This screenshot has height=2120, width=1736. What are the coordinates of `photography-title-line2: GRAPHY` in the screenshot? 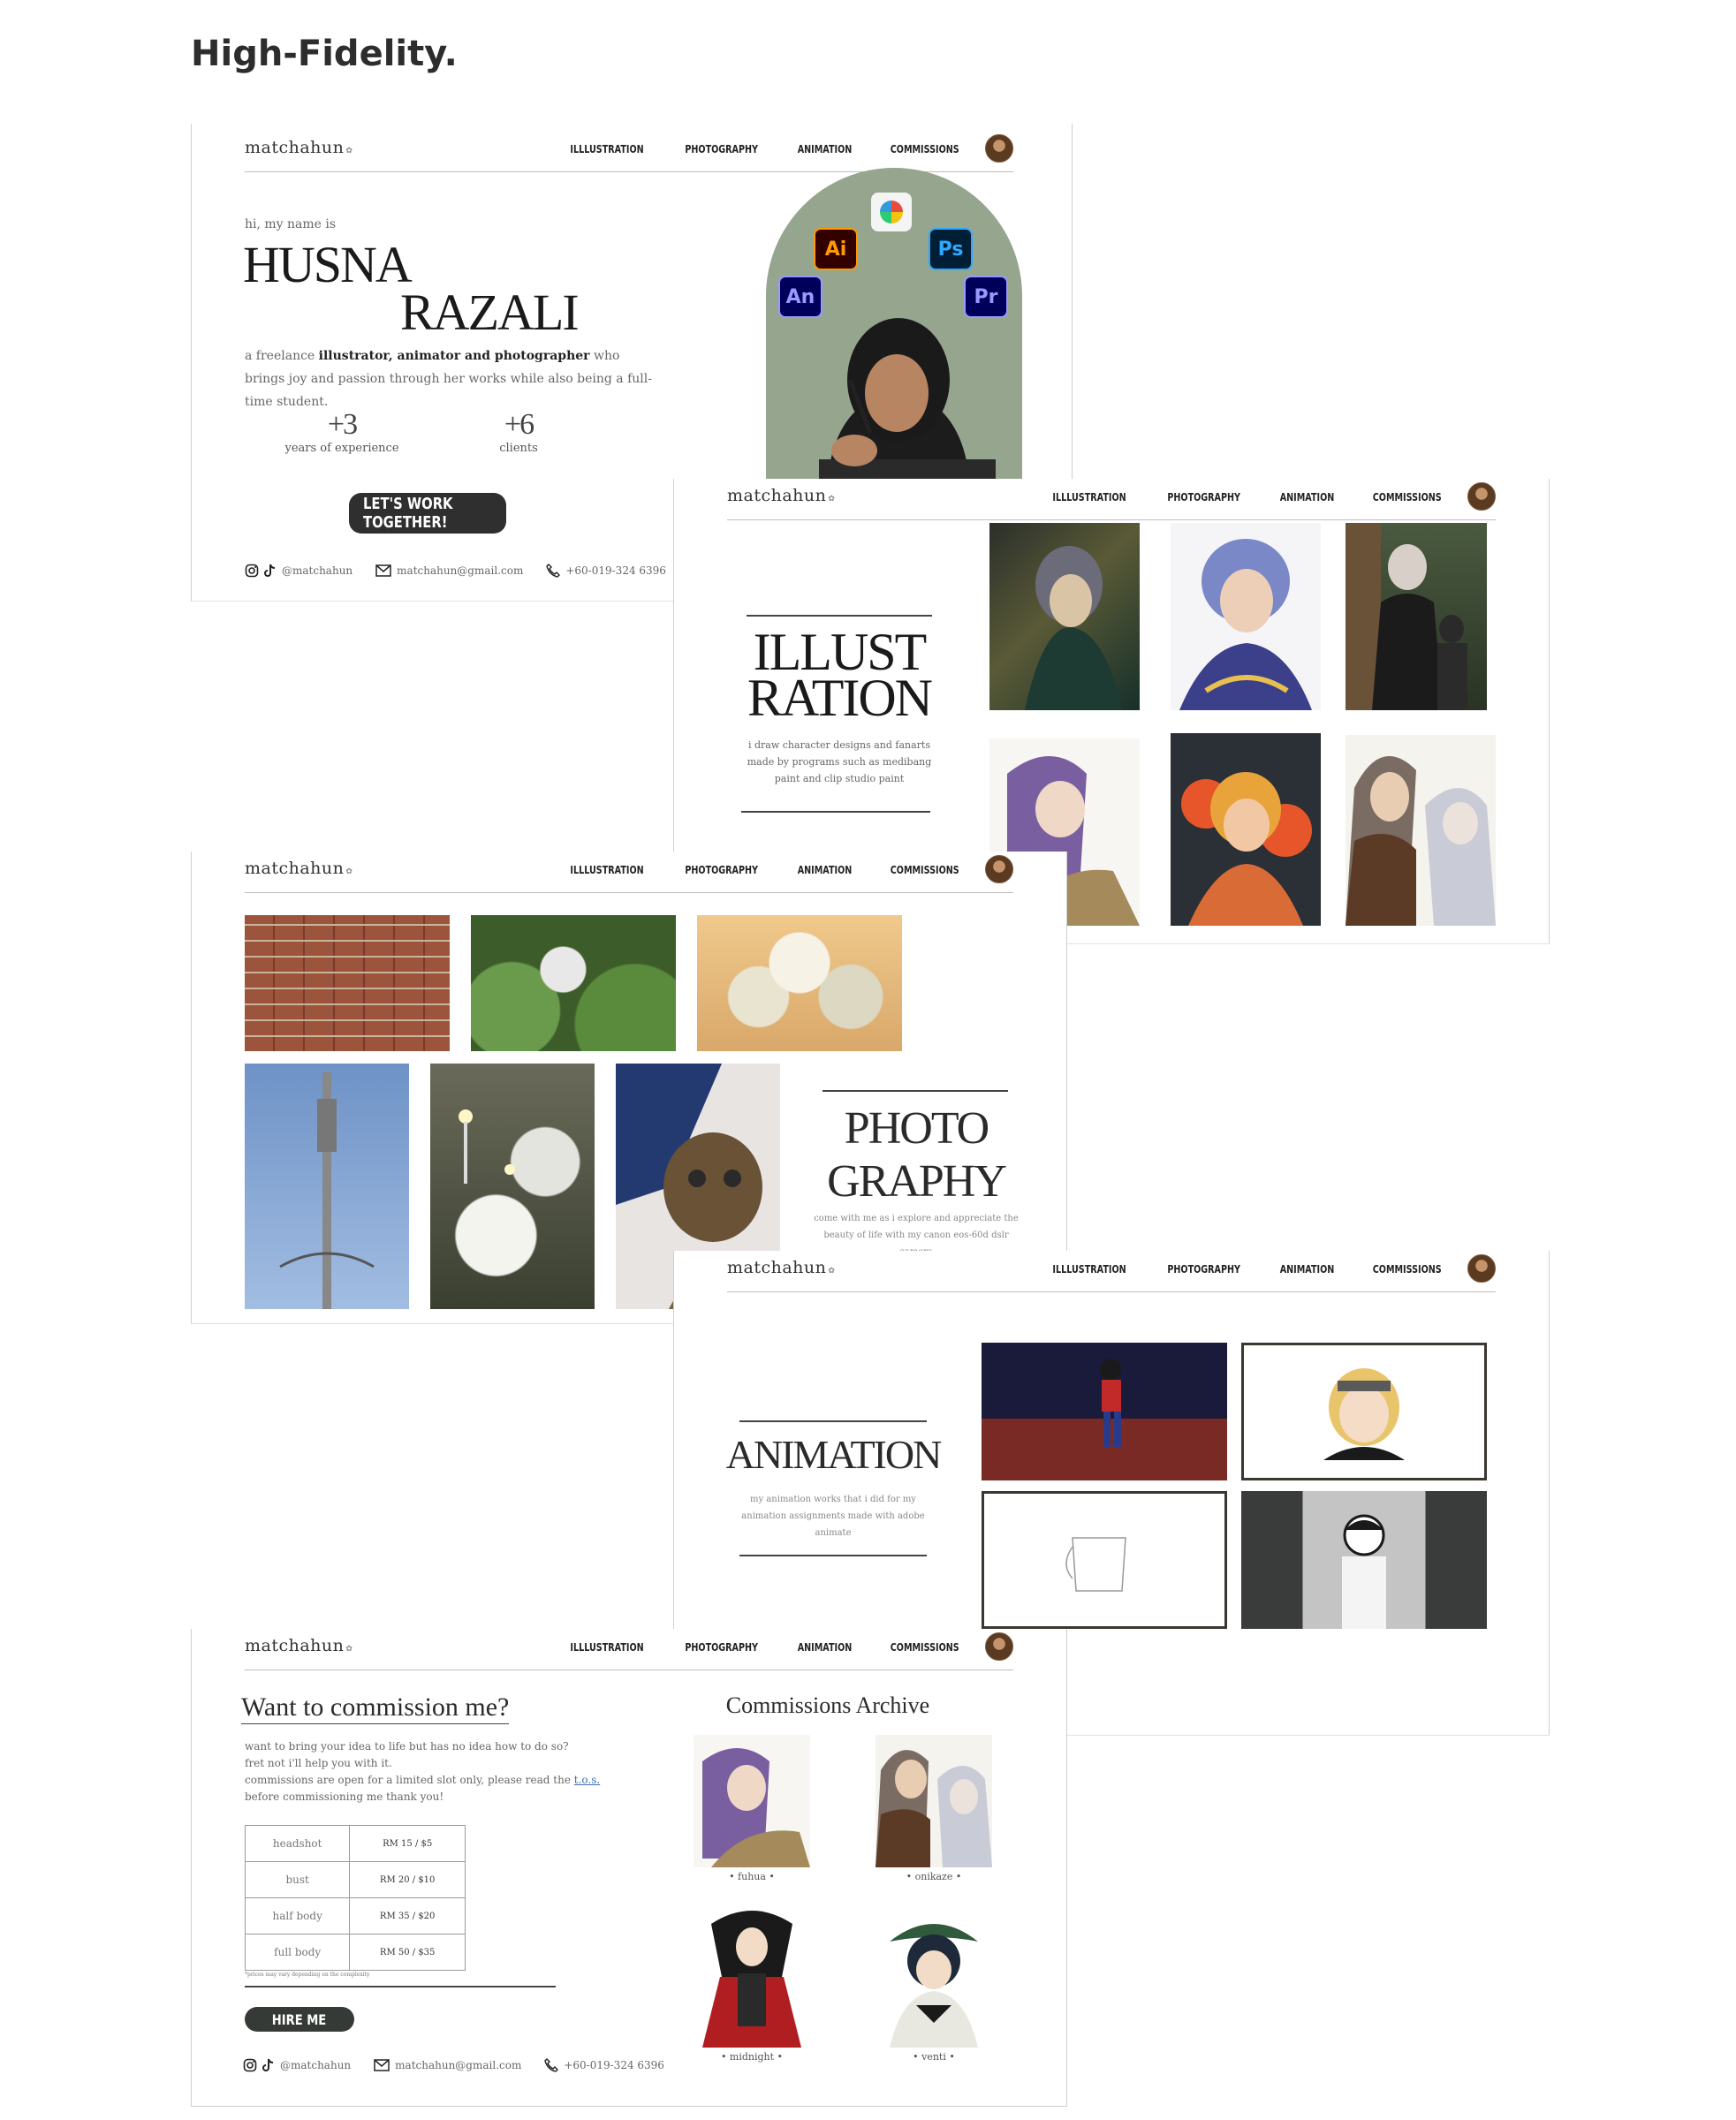 It's located at (917, 1181).